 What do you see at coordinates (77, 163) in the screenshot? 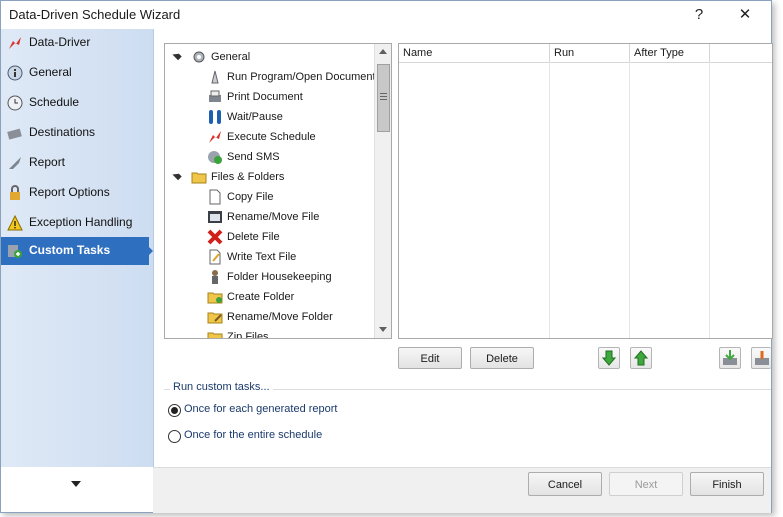
I see `sidebar-item-report: Report` at bounding box center [77, 163].